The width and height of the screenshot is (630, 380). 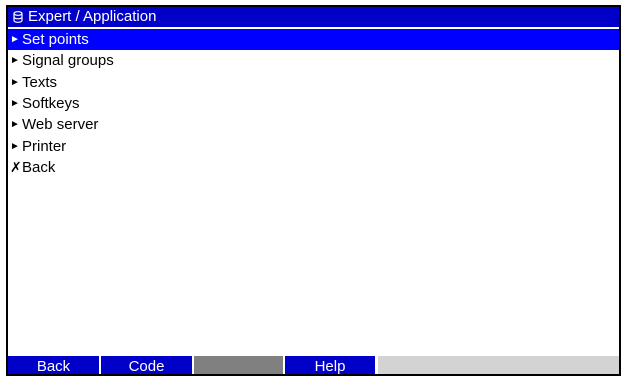 I want to click on page-title: Expert / Application, so click(x=92, y=16).